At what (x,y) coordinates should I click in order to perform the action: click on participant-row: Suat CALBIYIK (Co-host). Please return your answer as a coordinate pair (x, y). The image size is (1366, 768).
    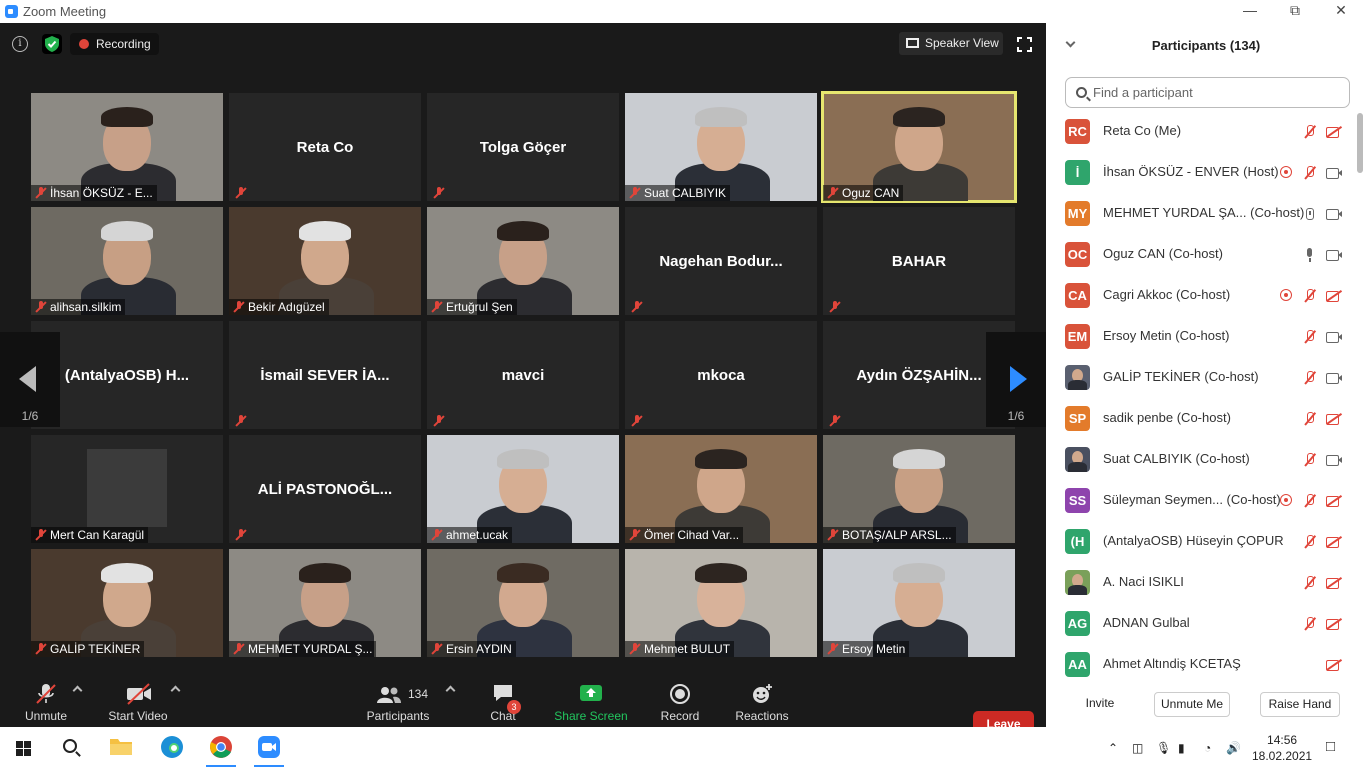
    Looking at the image, I should click on (1201, 459).